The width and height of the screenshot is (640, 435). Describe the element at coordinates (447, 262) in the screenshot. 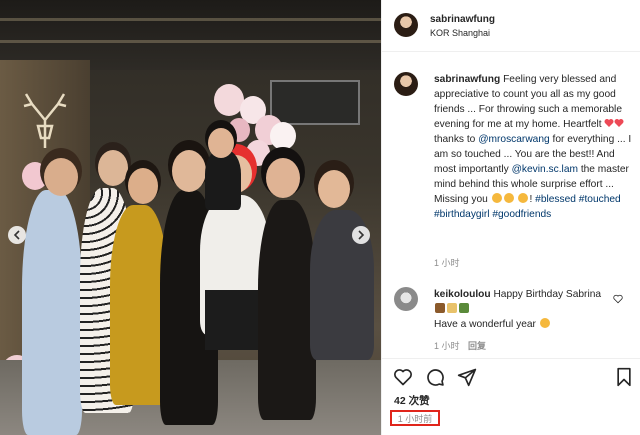

I see `caption-time: 1 小时` at that location.